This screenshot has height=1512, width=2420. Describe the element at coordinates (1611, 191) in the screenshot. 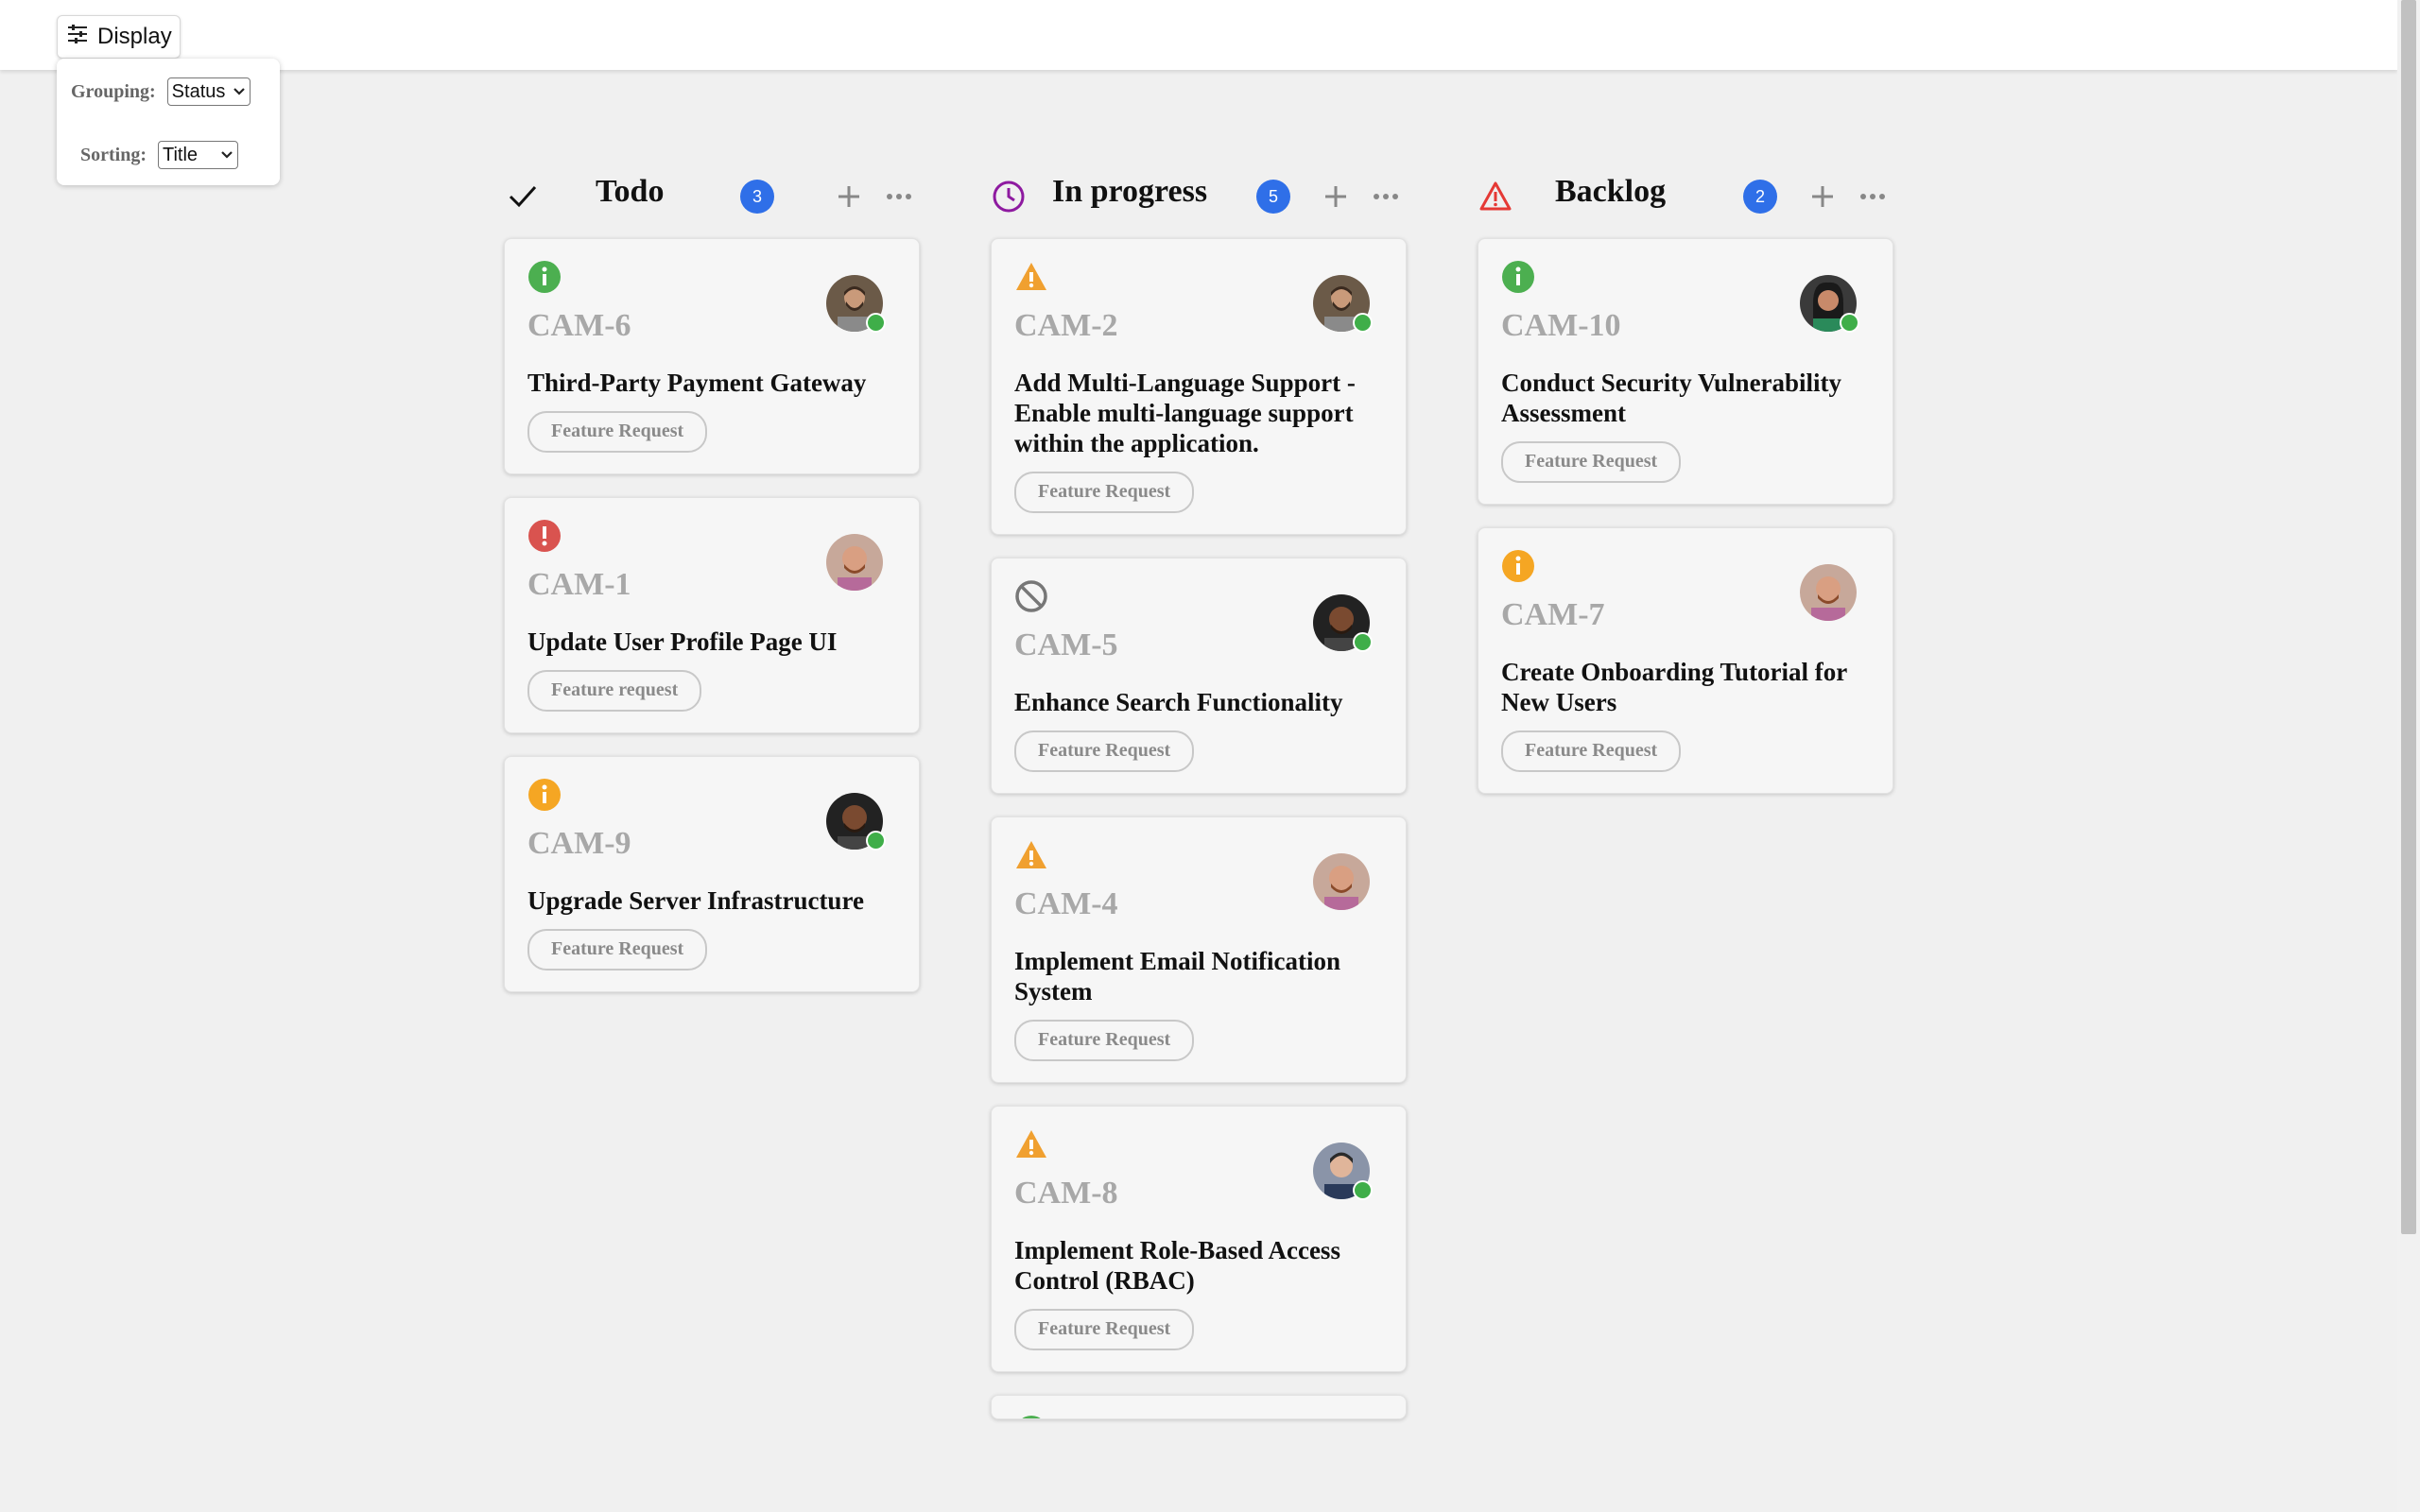

I see `column-title: Backlog` at that location.